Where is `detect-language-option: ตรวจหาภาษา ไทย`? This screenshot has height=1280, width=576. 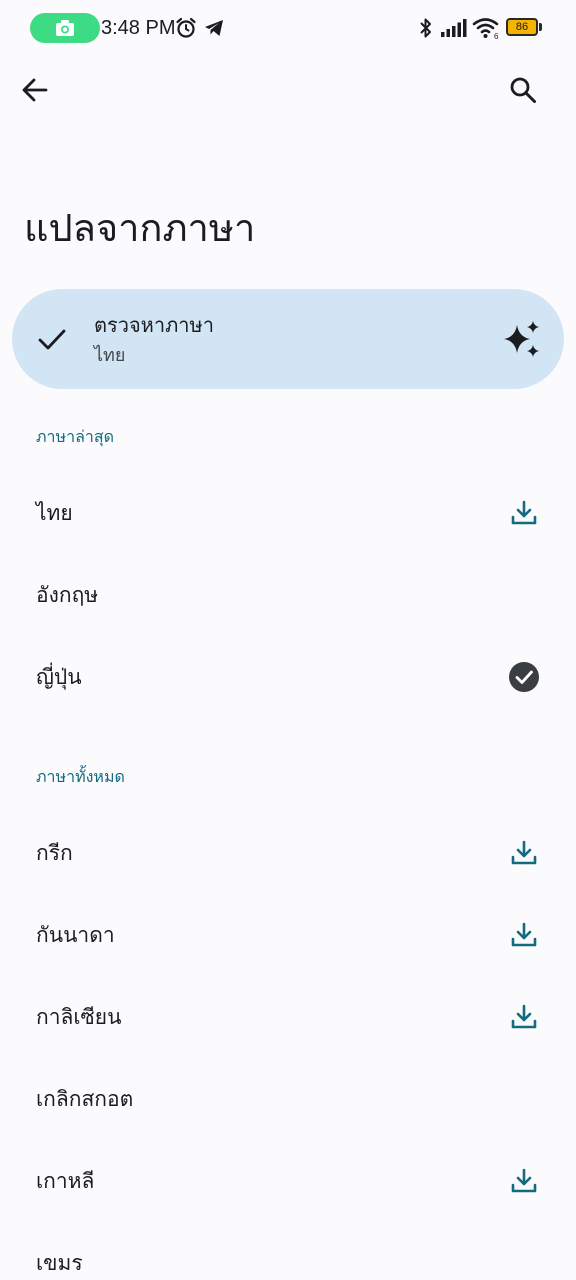
detect-language-option: ตรวจหาภาษา ไทย is located at coordinates (288, 339).